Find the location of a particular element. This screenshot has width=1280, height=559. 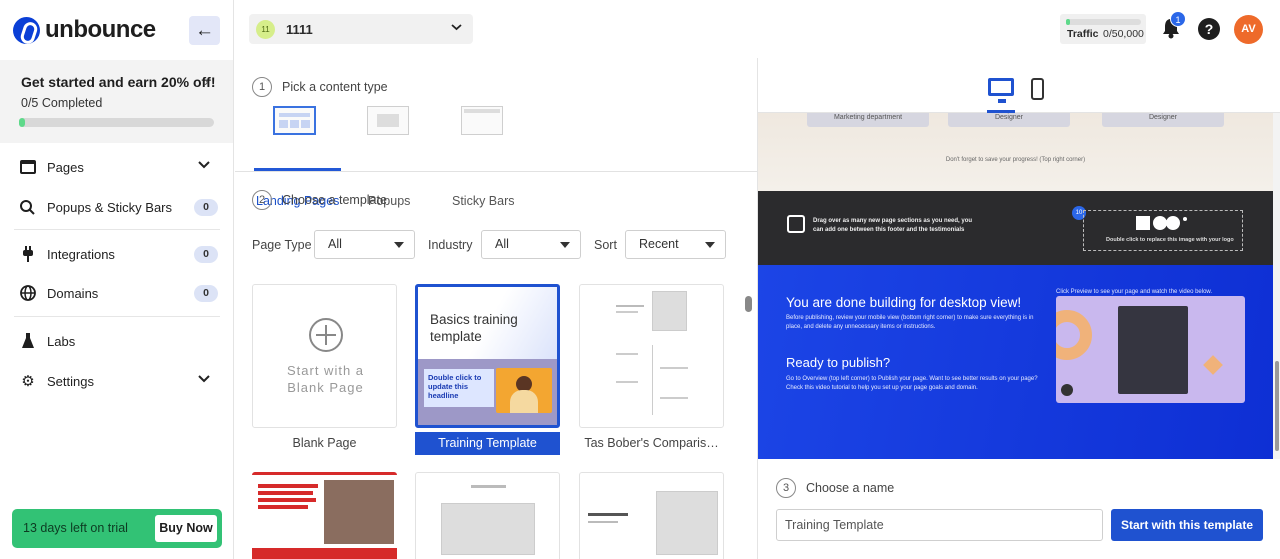

workspace-selector: 11 1111 is located at coordinates (361, 29).